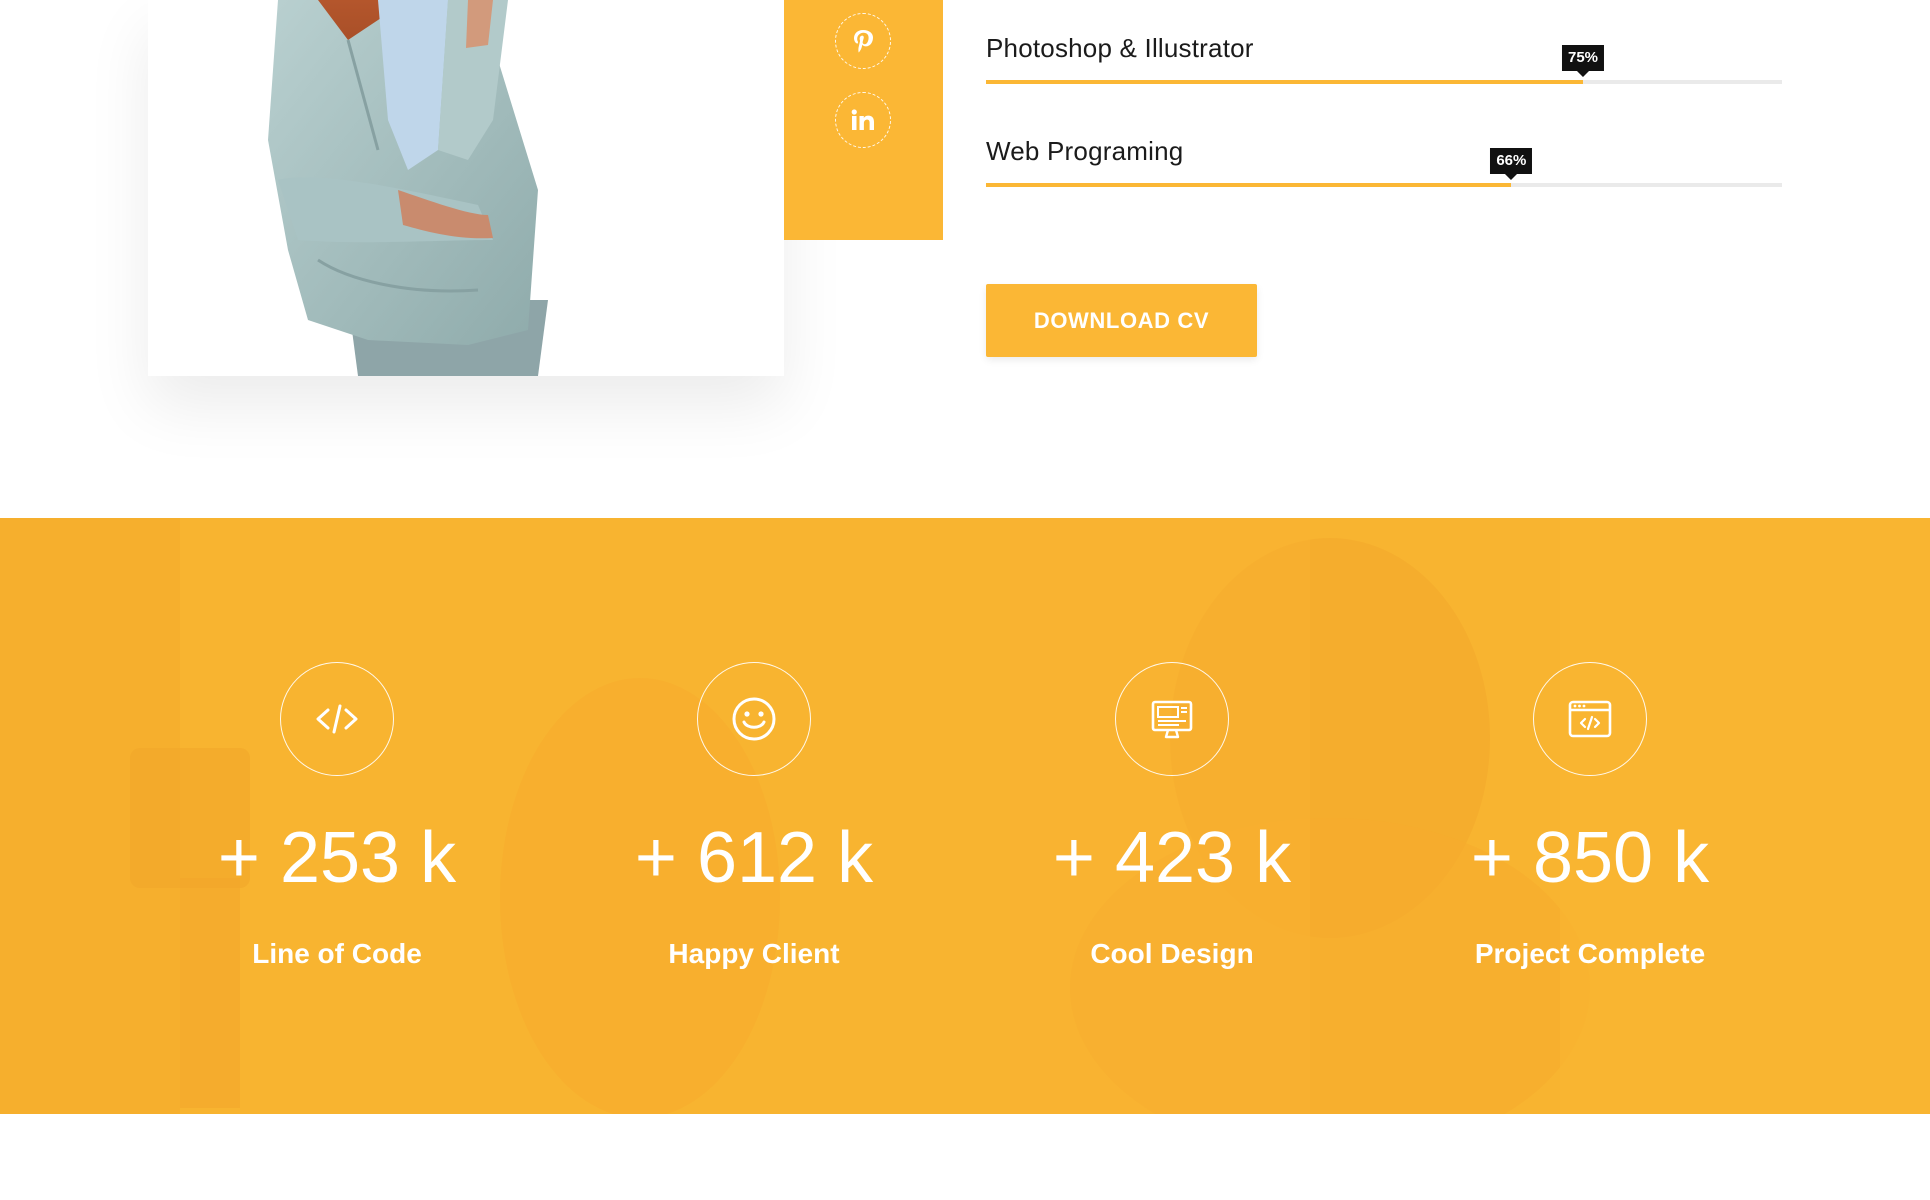 This screenshot has width=1930, height=1200. What do you see at coordinates (754, 858) in the screenshot?
I see `stat-number: + 612 k` at bounding box center [754, 858].